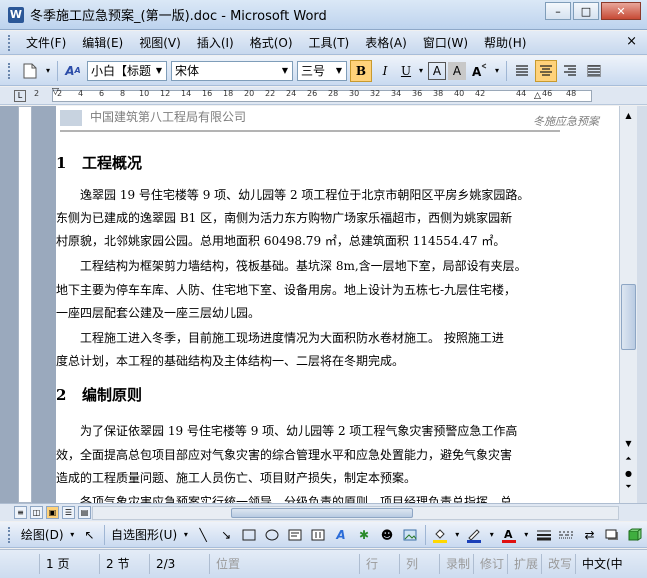 This screenshot has height=578, width=647. Describe the element at coordinates (457, 70) in the screenshot. I see `character-shading-button: A` at that location.